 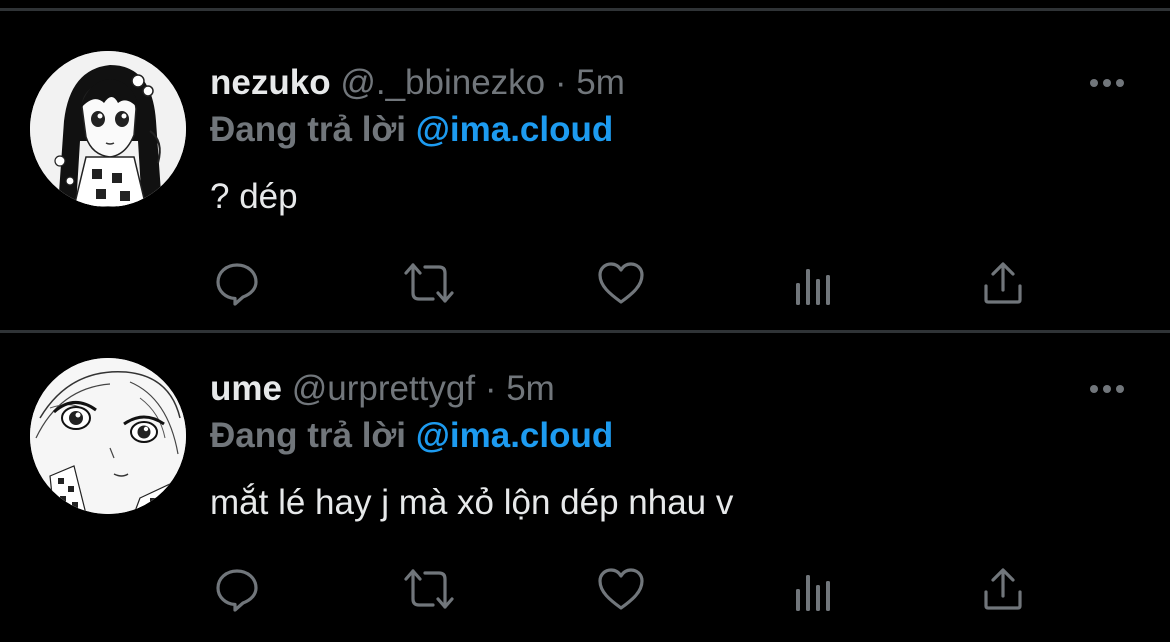 I want to click on tweet-header: ume @urprettygf · 5m, so click(x=382, y=389).